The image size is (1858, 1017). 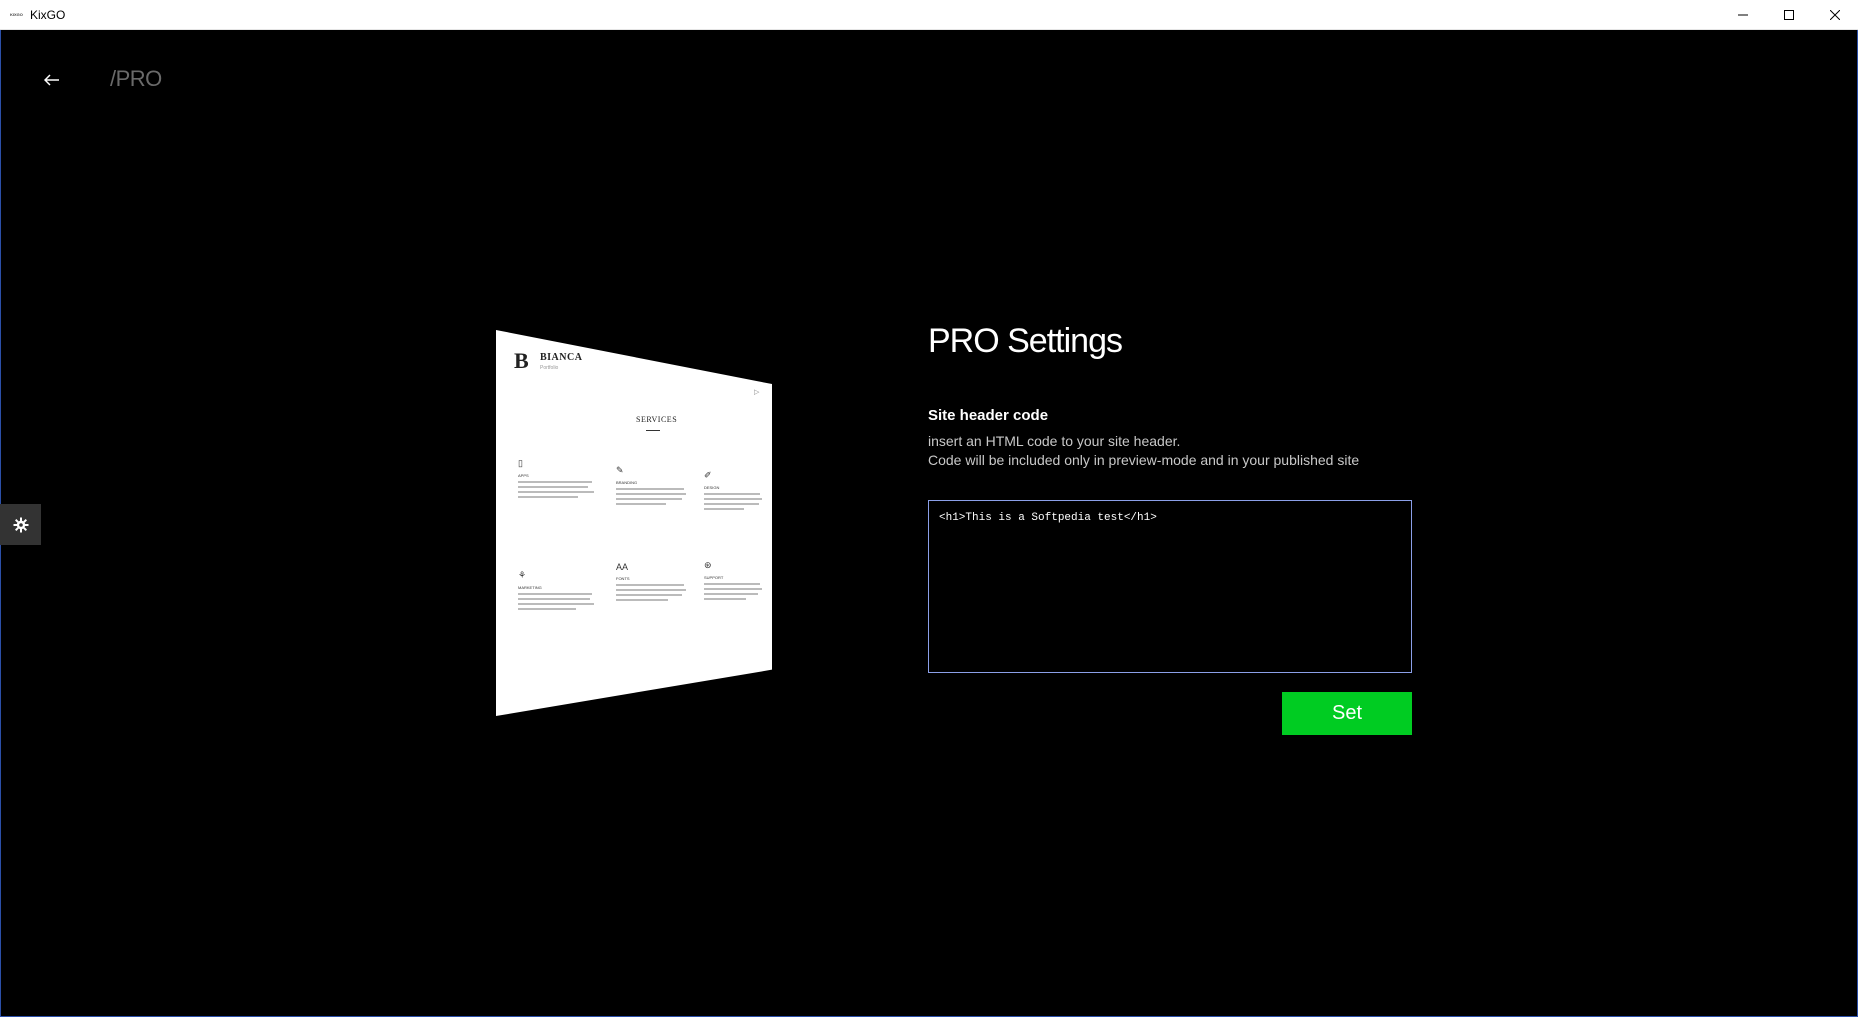 I want to click on minimize-icon, so click(x=1743, y=15).